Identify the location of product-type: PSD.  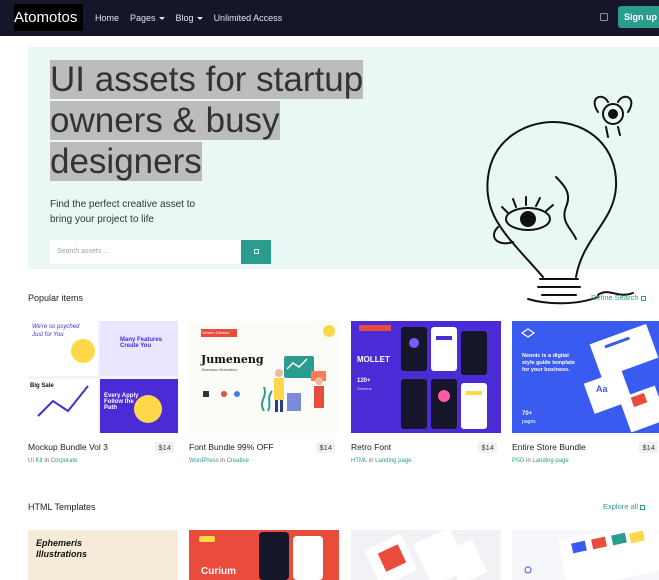
(518, 461).